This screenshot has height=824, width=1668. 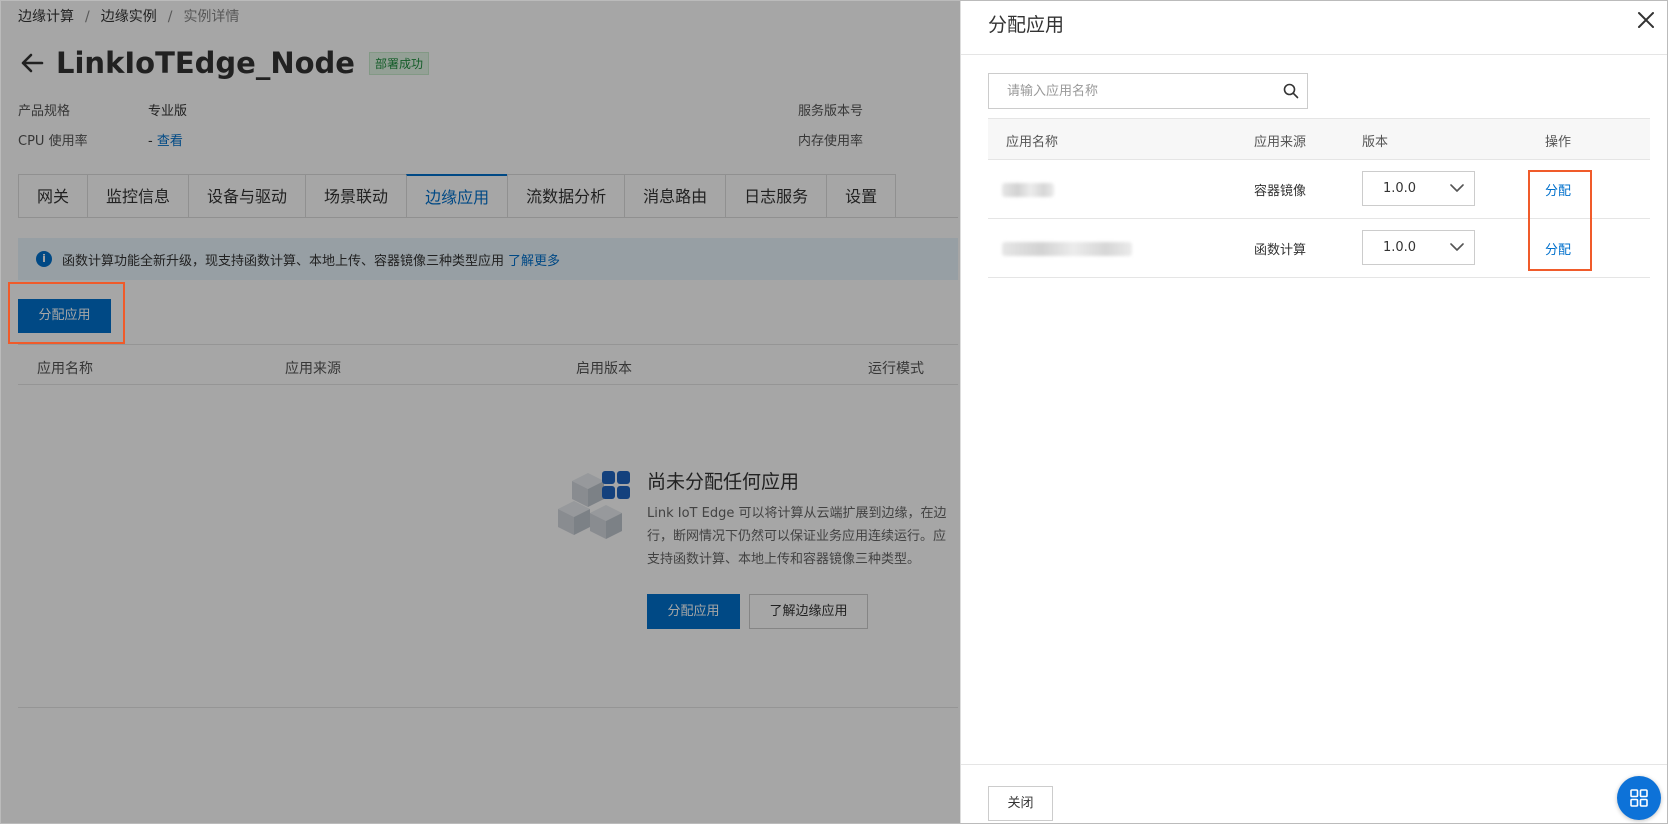 I want to click on drawer-column-version: 版本, so click(x=1375, y=142).